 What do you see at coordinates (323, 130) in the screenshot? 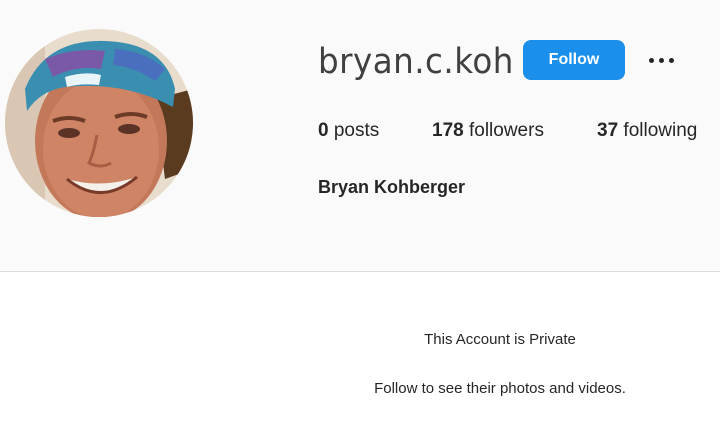
I see `posts-count: 0` at bounding box center [323, 130].